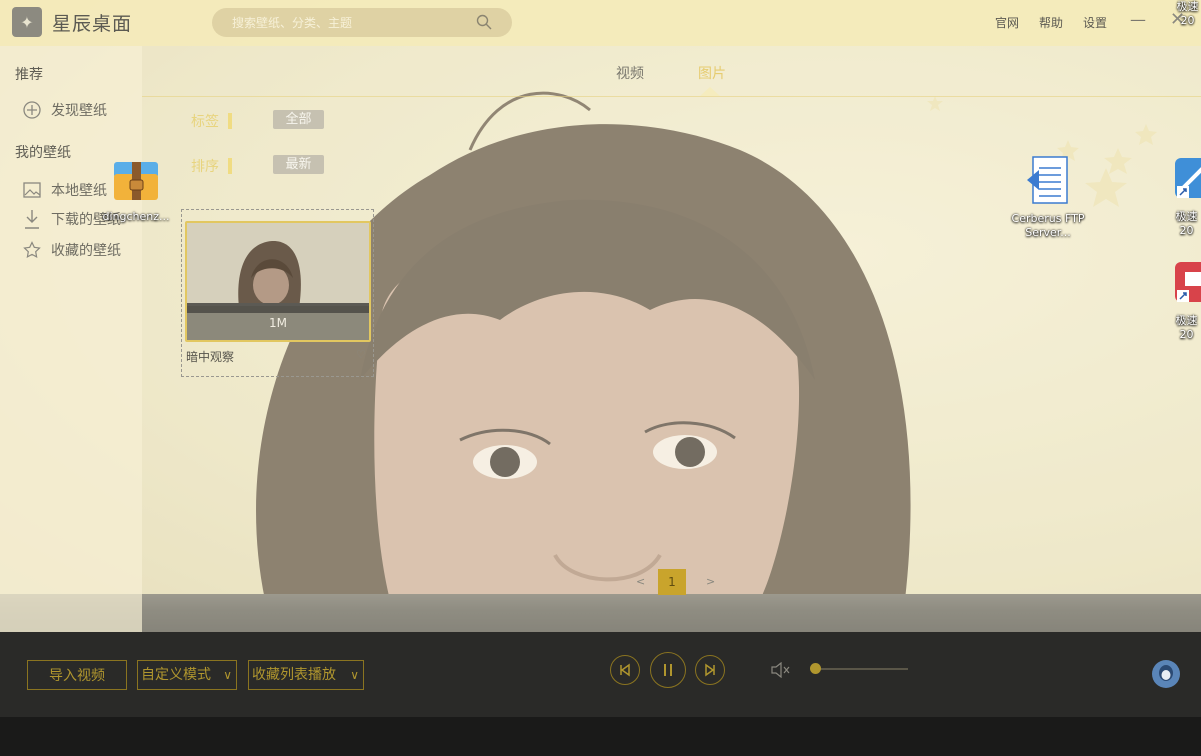  I want to click on search-icon, so click(484, 22).